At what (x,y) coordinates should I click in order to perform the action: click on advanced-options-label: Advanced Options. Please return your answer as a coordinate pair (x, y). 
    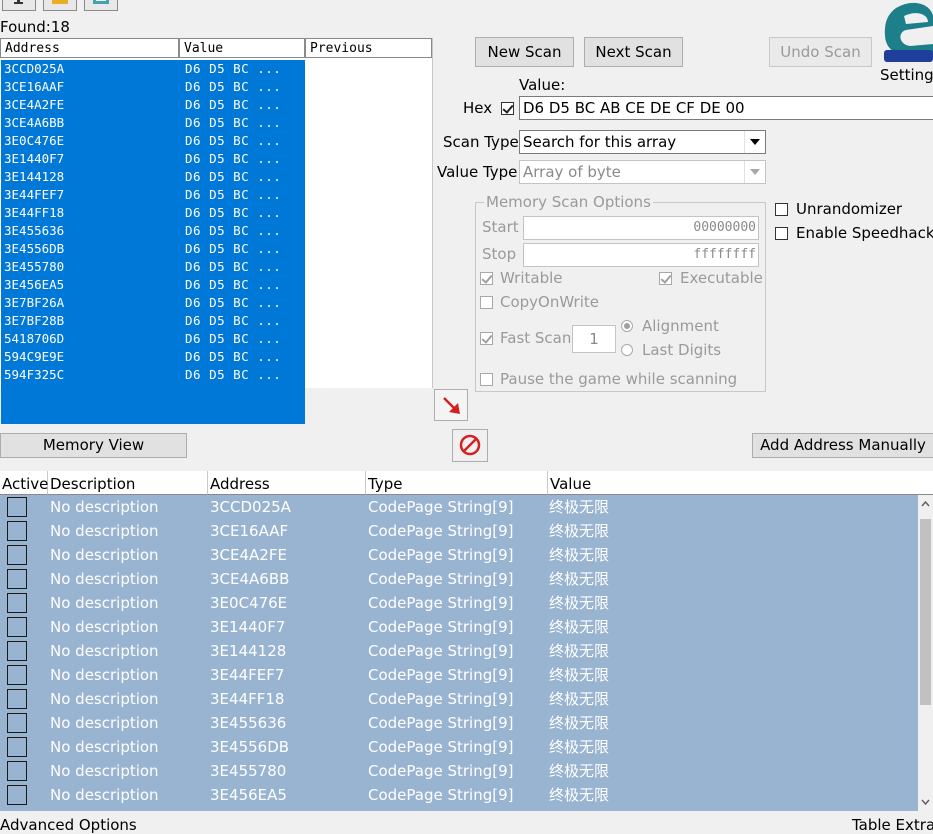
    Looking at the image, I should click on (68, 825).